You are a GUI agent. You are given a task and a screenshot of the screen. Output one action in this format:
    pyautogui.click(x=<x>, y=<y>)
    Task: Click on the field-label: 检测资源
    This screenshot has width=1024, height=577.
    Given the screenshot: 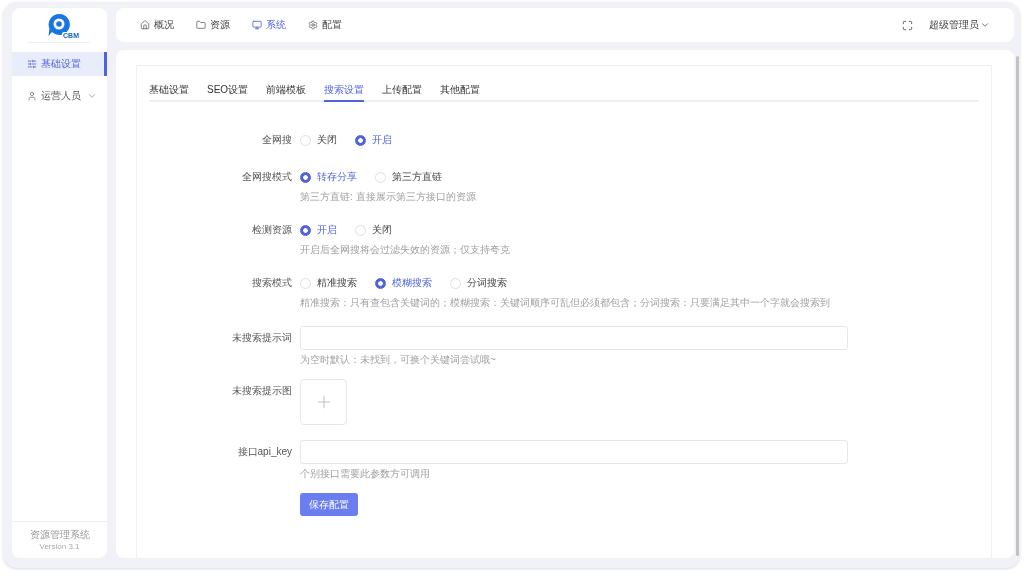 What is the action you would take?
    pyautogui.click(x=271, y=230)
    